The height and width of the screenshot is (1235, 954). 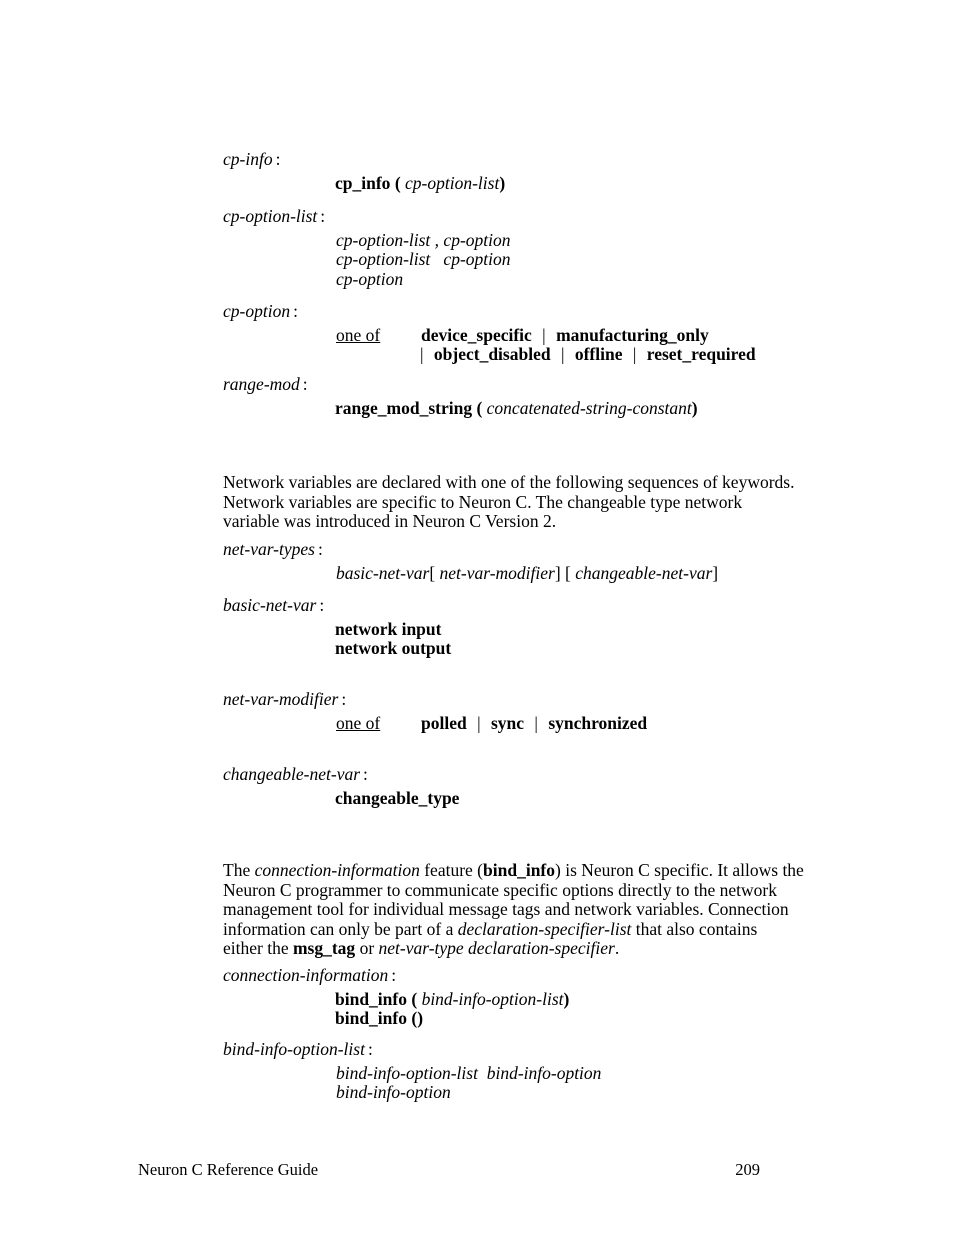 I want to click on terminal-keyword: range_mod_string, so click(x=404, y=407).